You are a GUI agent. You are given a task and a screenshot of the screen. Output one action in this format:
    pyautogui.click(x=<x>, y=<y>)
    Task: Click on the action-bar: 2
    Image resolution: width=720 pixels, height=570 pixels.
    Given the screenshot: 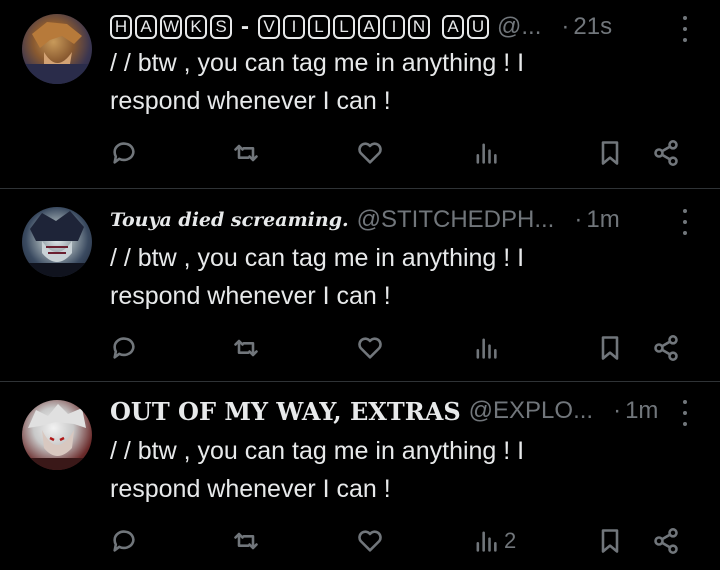 What is the action you would take?
    pyautogui.click(x=360, y=541)
    